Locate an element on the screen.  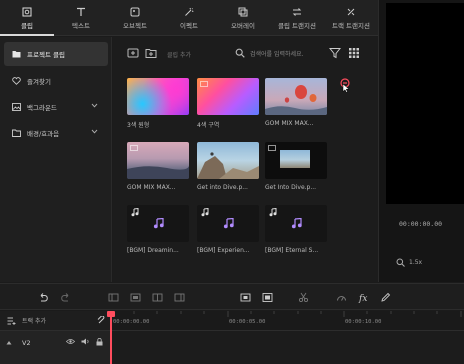
svg-text: fx is located at coordinates (362, 298).